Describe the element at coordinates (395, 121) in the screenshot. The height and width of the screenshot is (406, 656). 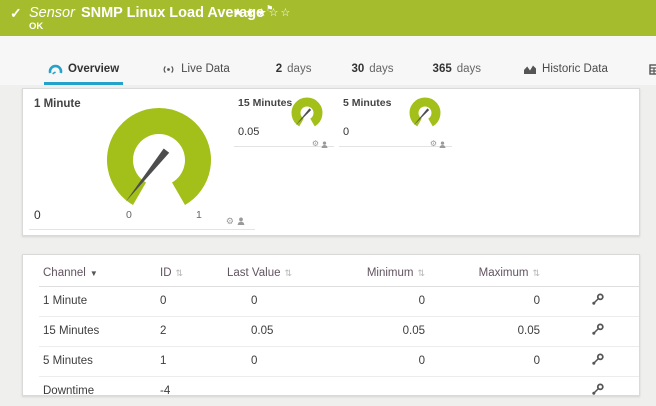
I see `gauge-5-minutes: 5 Minutes 0 ⚙` at that location.